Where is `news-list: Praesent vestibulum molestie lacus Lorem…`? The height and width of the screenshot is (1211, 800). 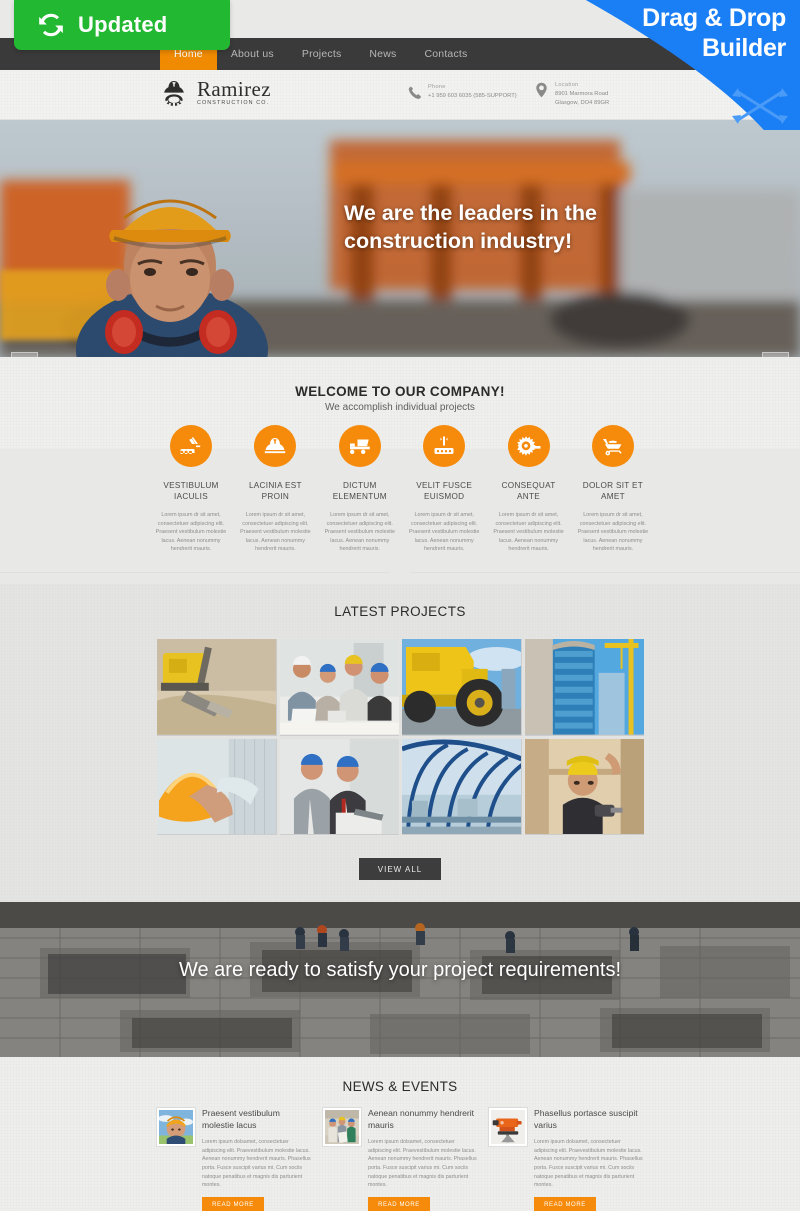
news-list: Praesent vestibulum molestie lacus Lorem… is located at coordinates (400, 1159).